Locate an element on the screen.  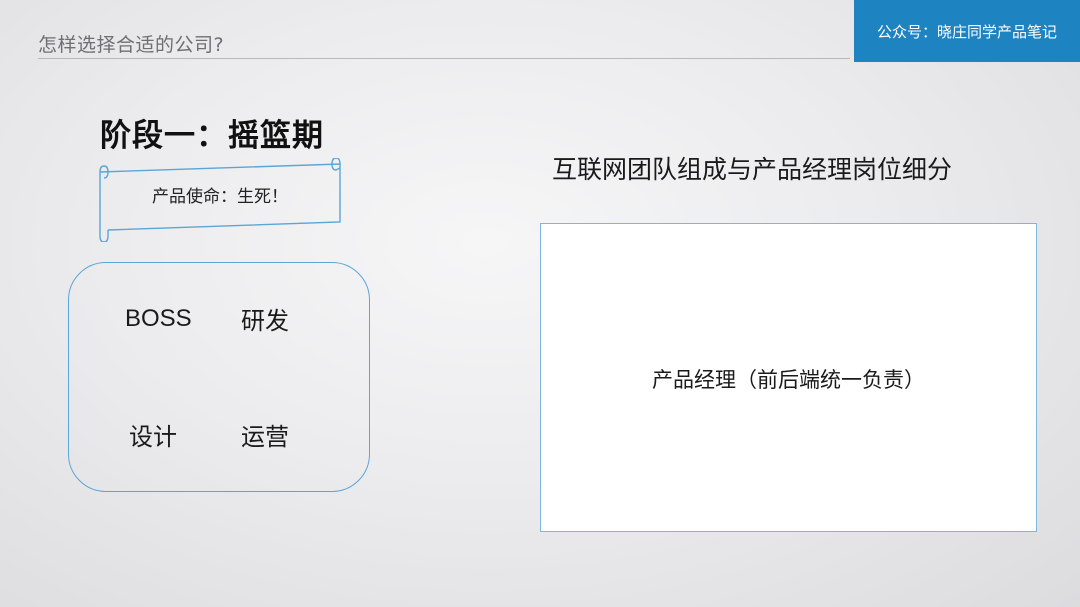
role-dev: 研发 is located at coordinates (265, 321).